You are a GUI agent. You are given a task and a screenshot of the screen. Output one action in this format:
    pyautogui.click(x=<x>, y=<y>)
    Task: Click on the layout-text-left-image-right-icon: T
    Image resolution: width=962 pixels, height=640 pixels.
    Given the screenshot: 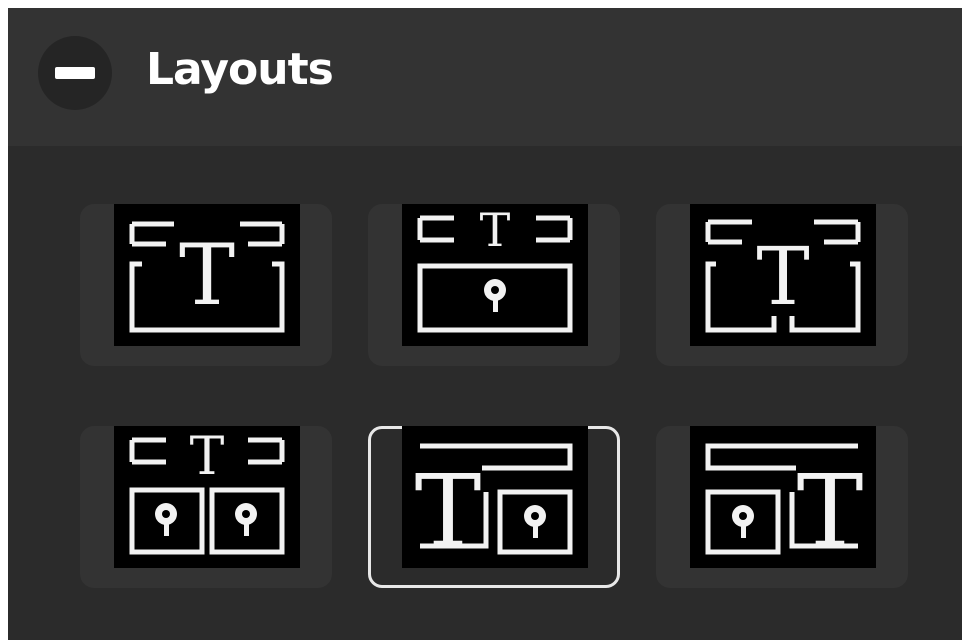 What is the action you would take?
    pyautogui.click(x=494, y=505)
    